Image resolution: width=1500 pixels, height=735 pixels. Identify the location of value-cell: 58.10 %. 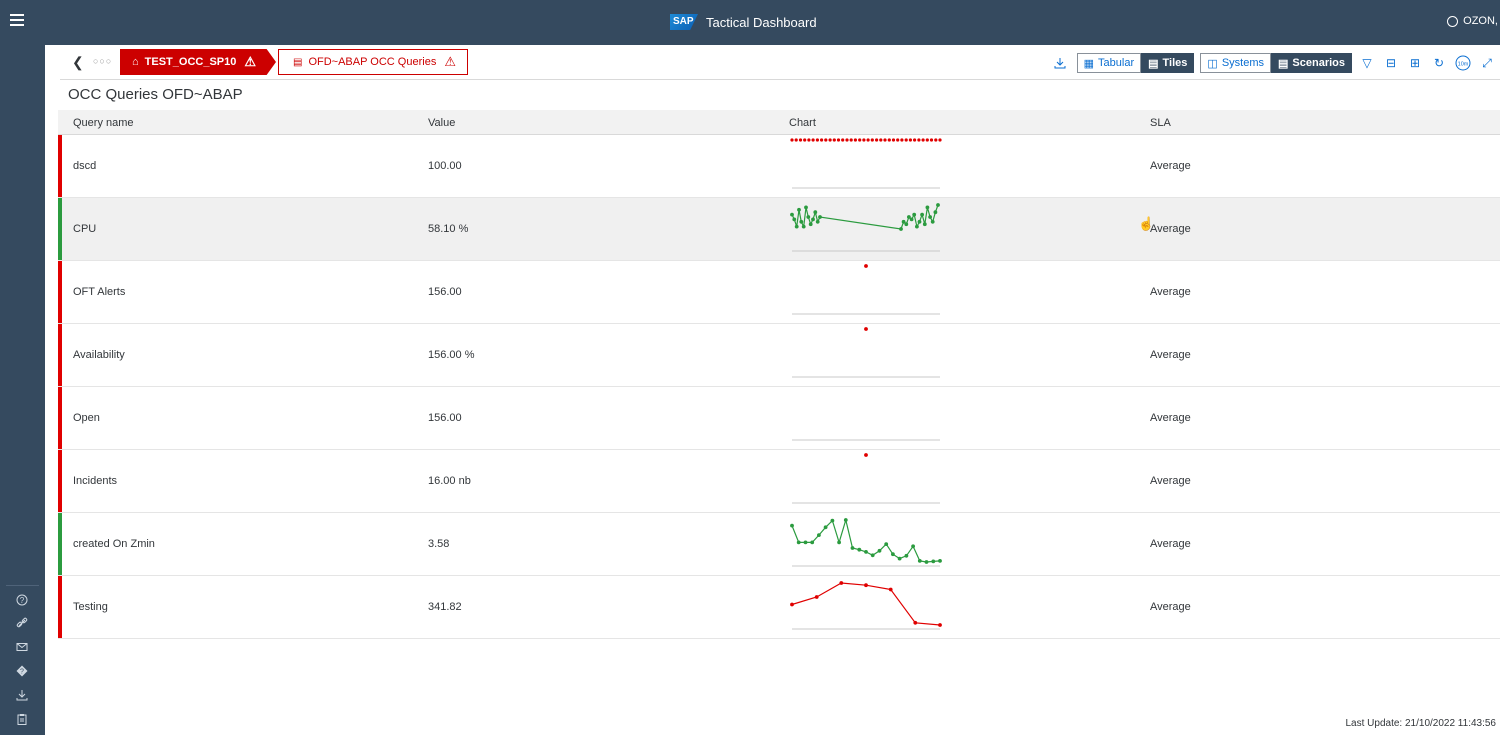
(448, 229).